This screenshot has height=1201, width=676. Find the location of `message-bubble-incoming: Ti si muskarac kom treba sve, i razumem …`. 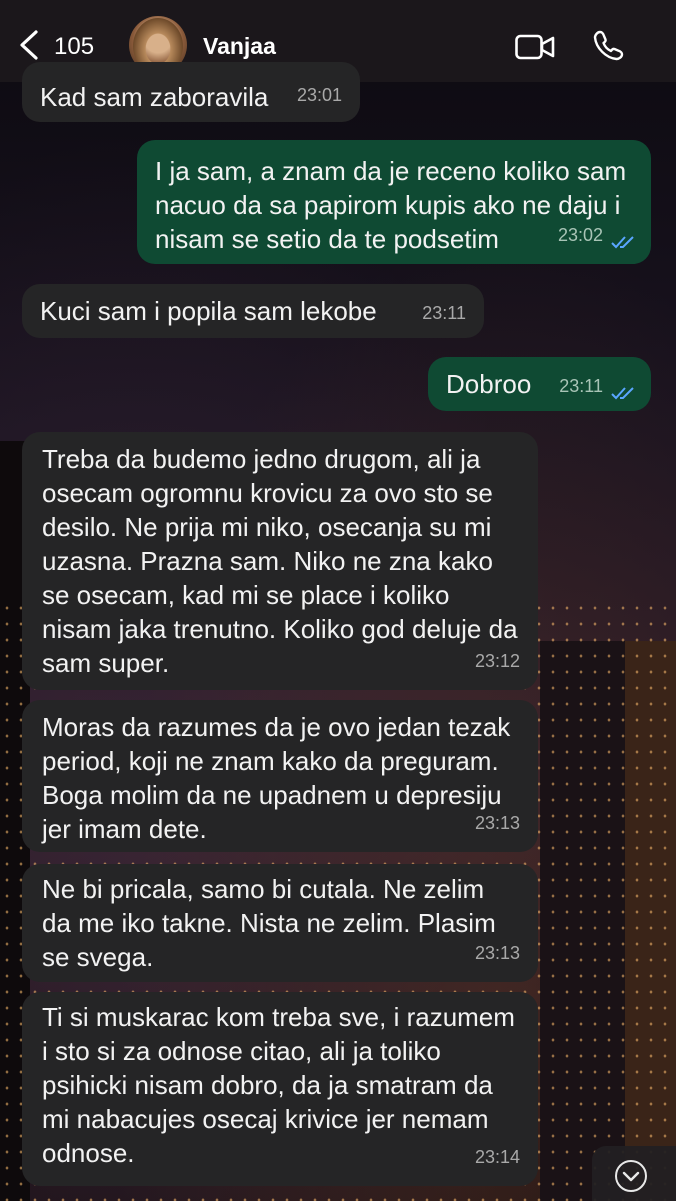

message-bubble-incoming: Ti si muskarac kom treba sve, i razumem … is located at coordinates (280, 1089).